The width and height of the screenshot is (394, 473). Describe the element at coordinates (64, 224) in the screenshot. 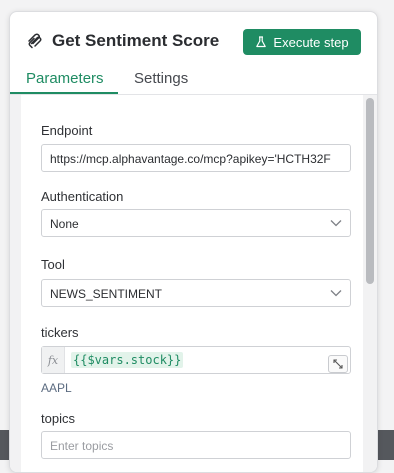

I see `authentication-value: None` at that location.